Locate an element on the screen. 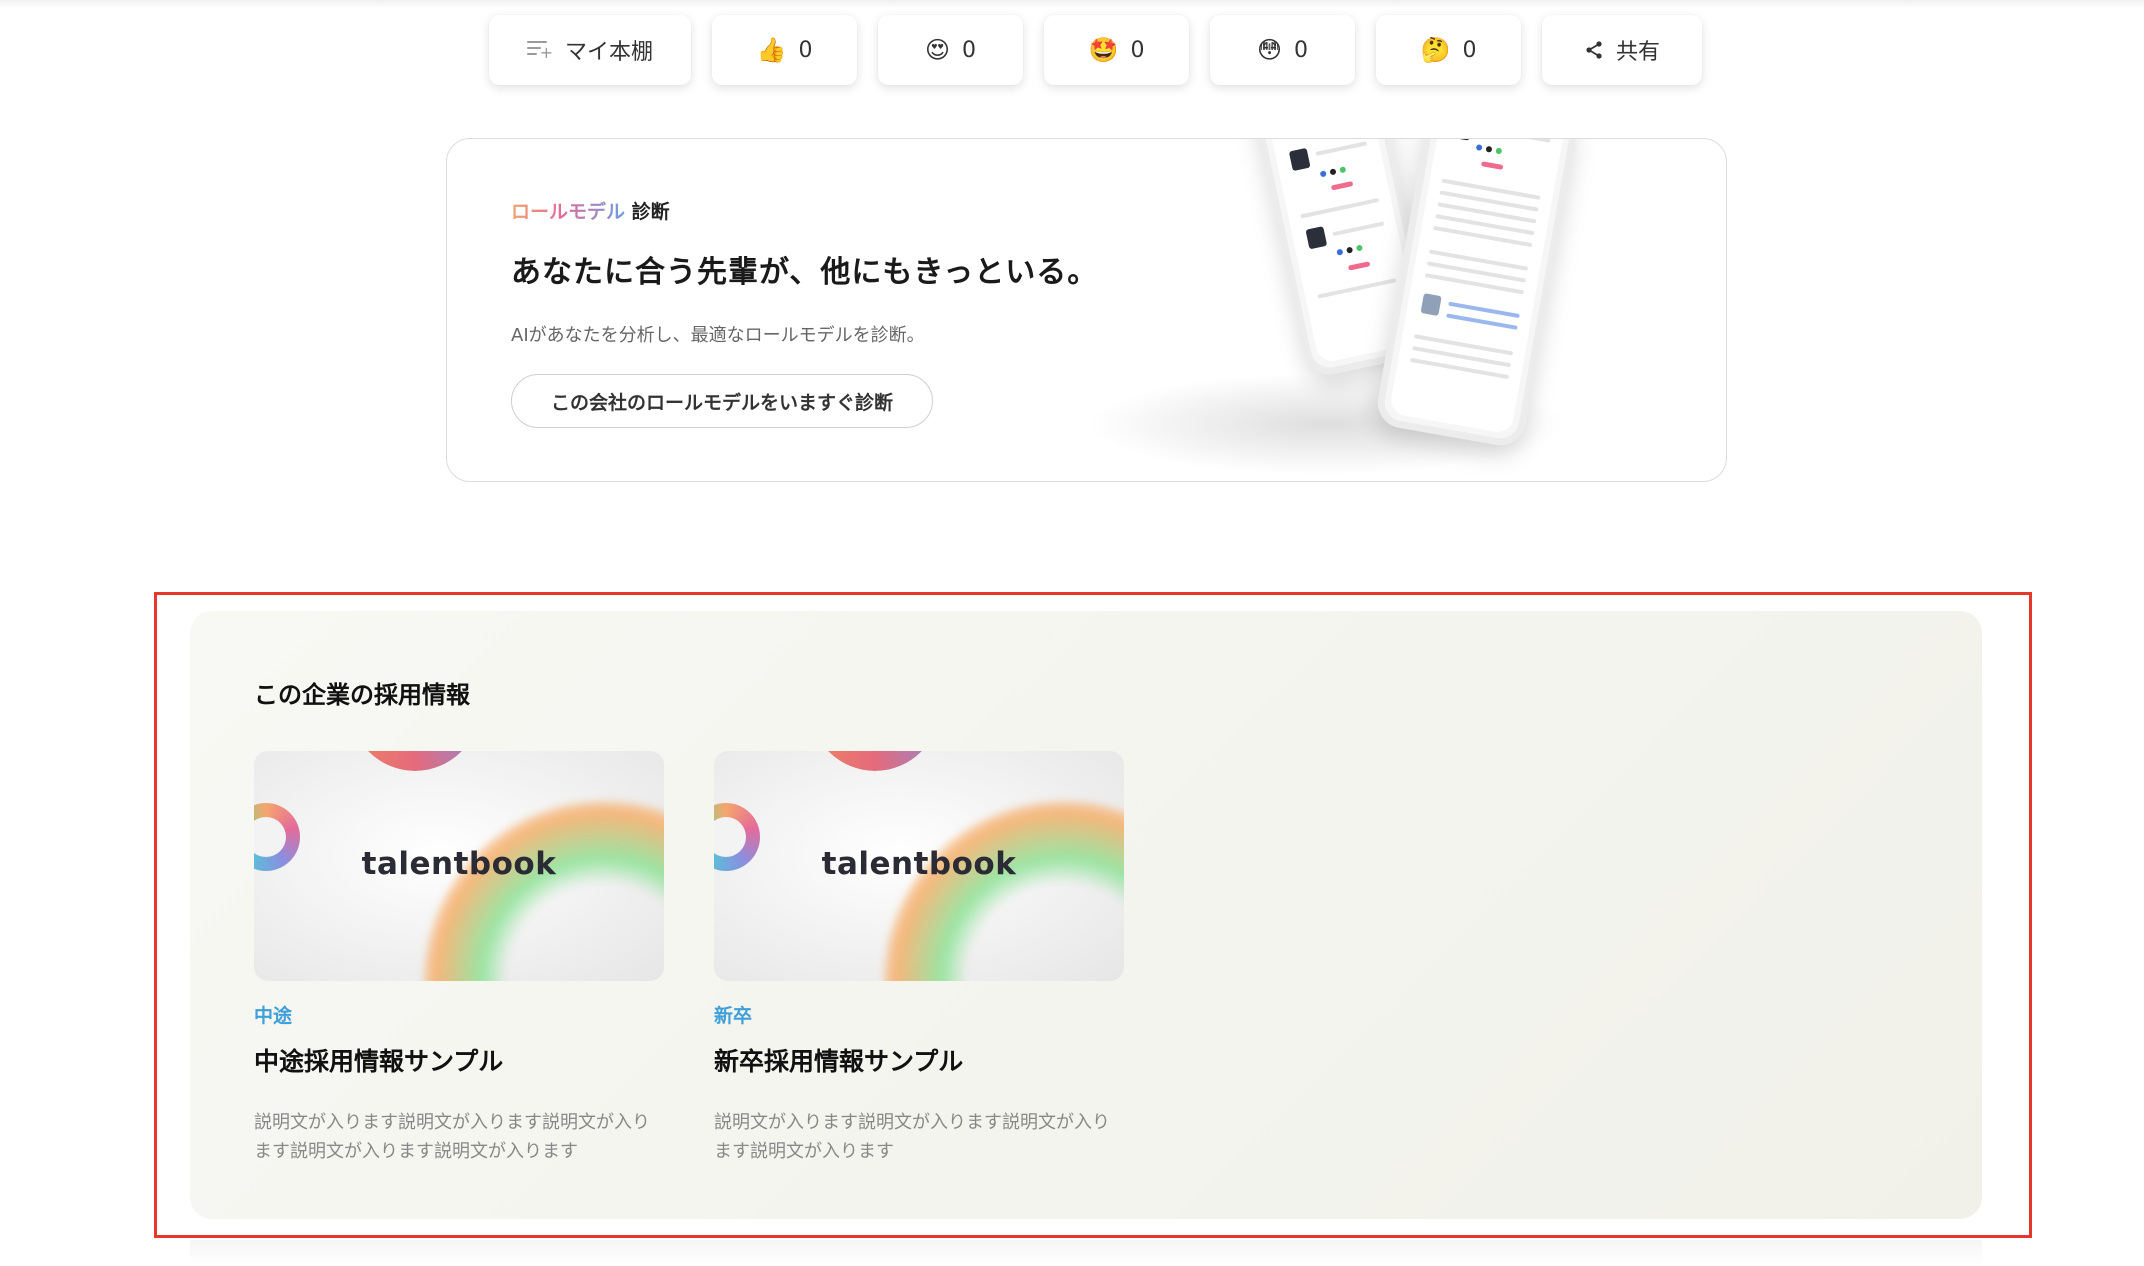  my-bookshelf-button: + マイ本棚 is located at coordinates (590, 50).